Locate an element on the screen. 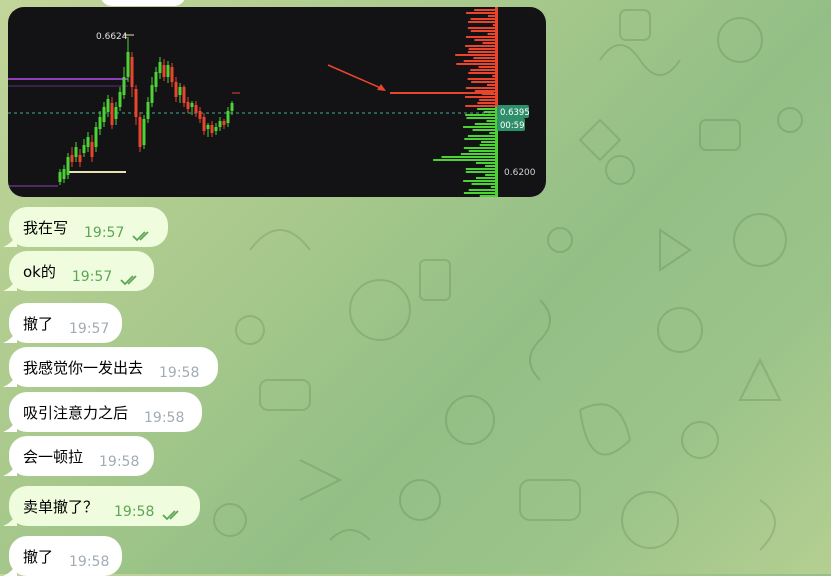 This screenshot has width=831, height=576. incoming-message: 撤了 19:58 is located at coordinates (62, 556).